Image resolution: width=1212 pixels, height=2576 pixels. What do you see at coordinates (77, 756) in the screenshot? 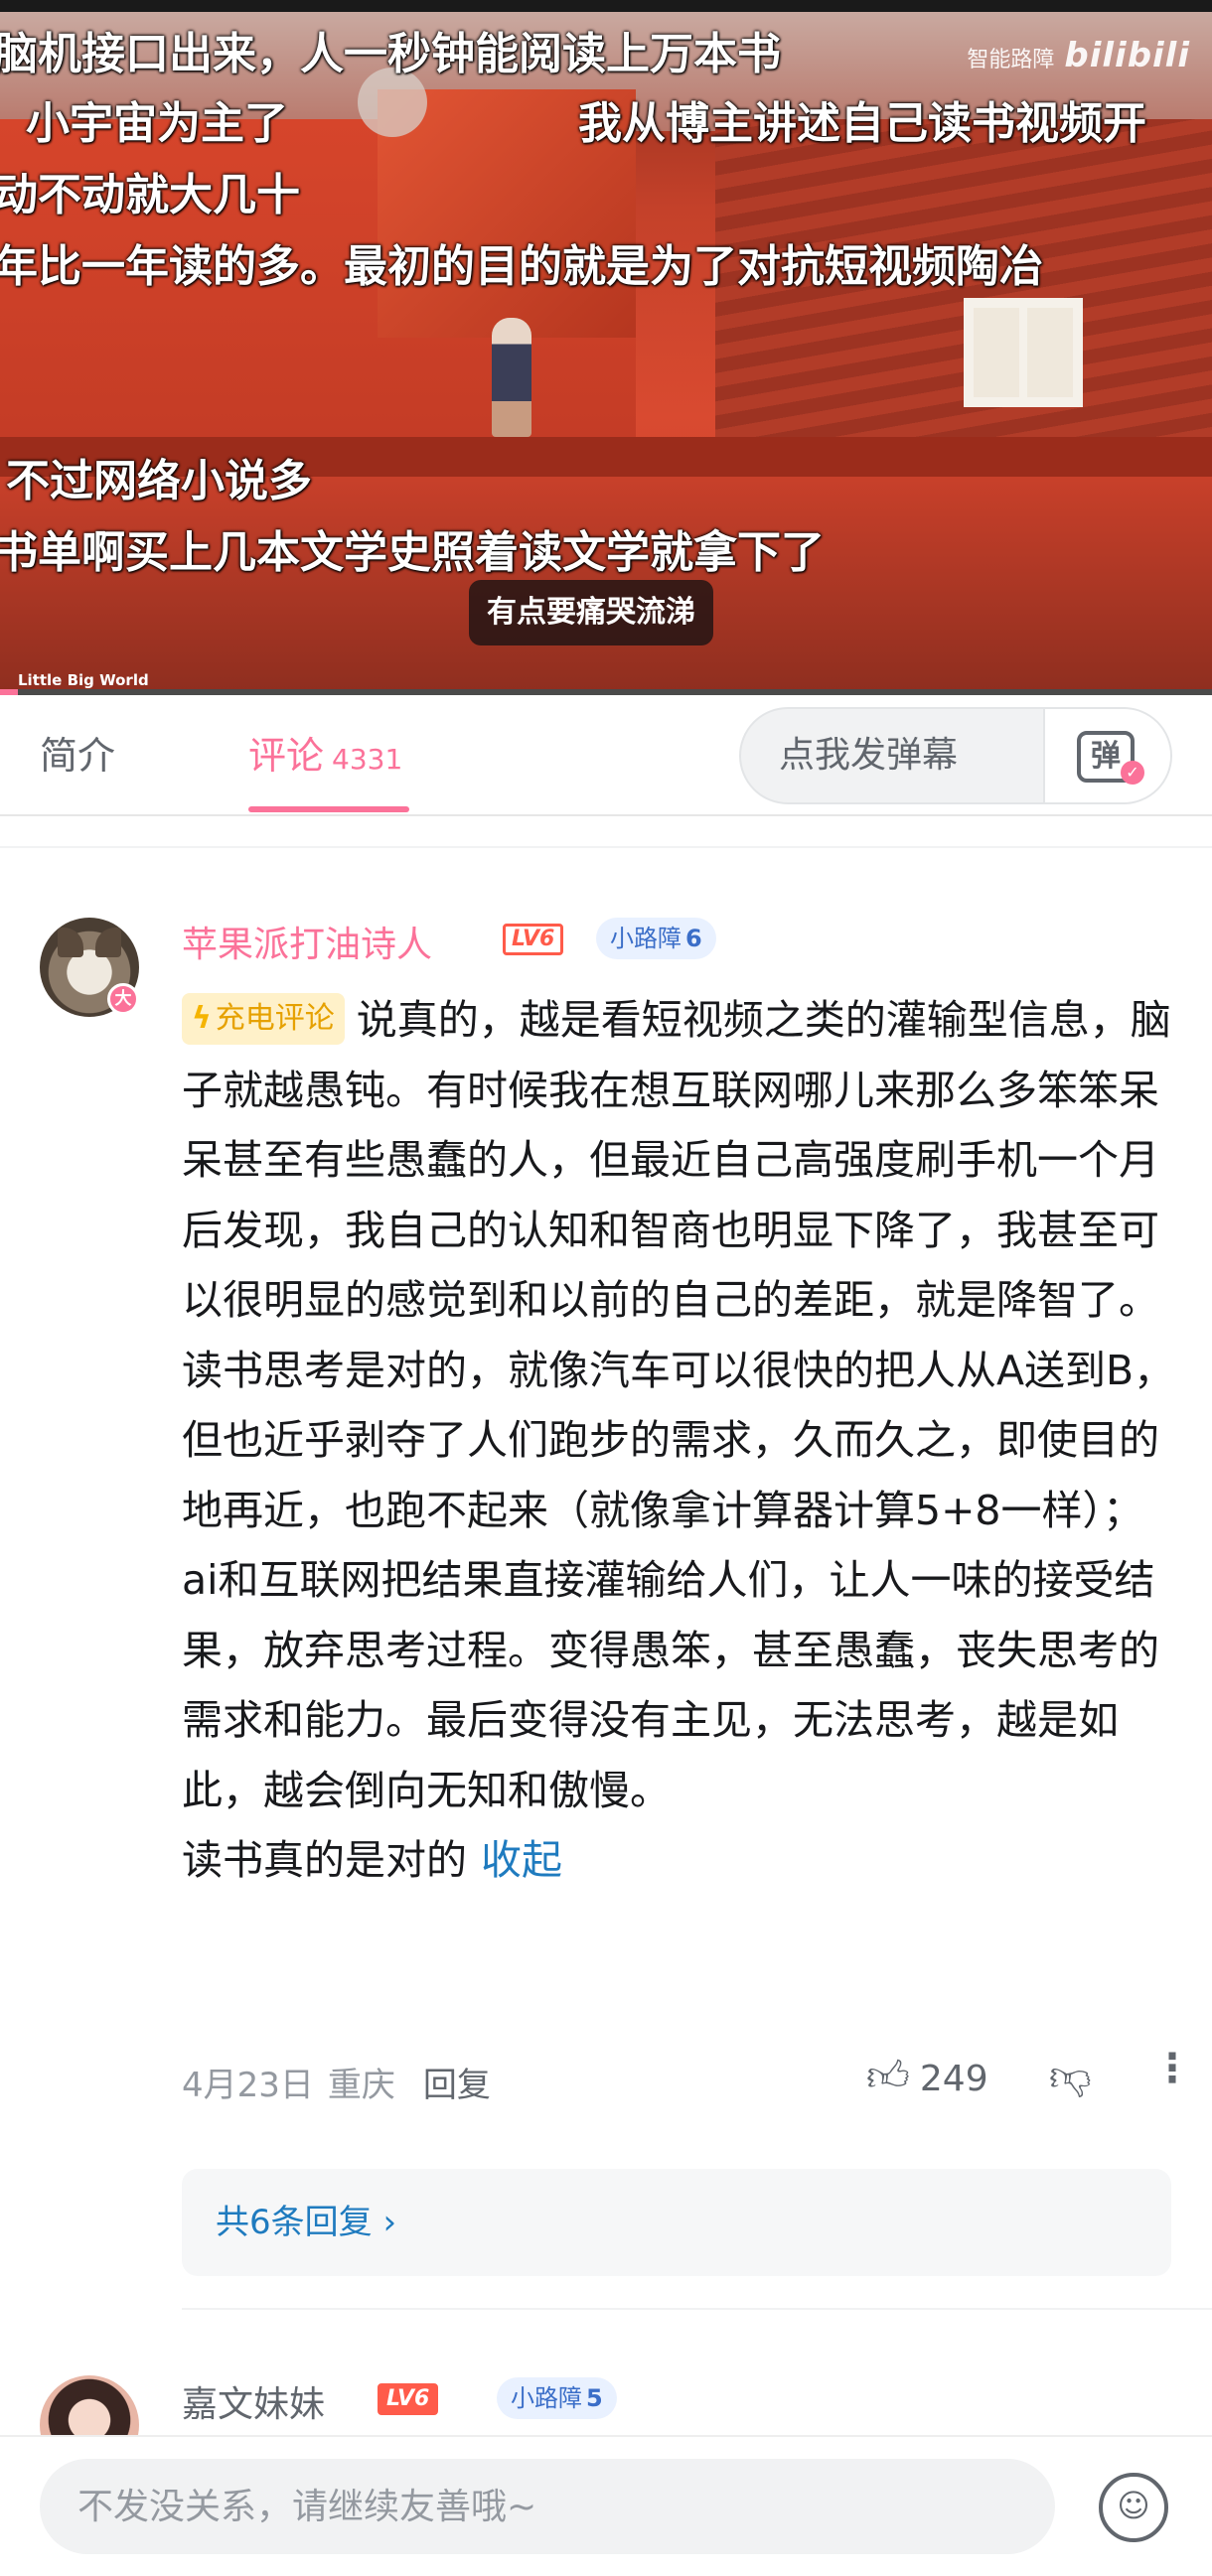
I see `tab-intro: 简介` at bounding box center [77, 756].